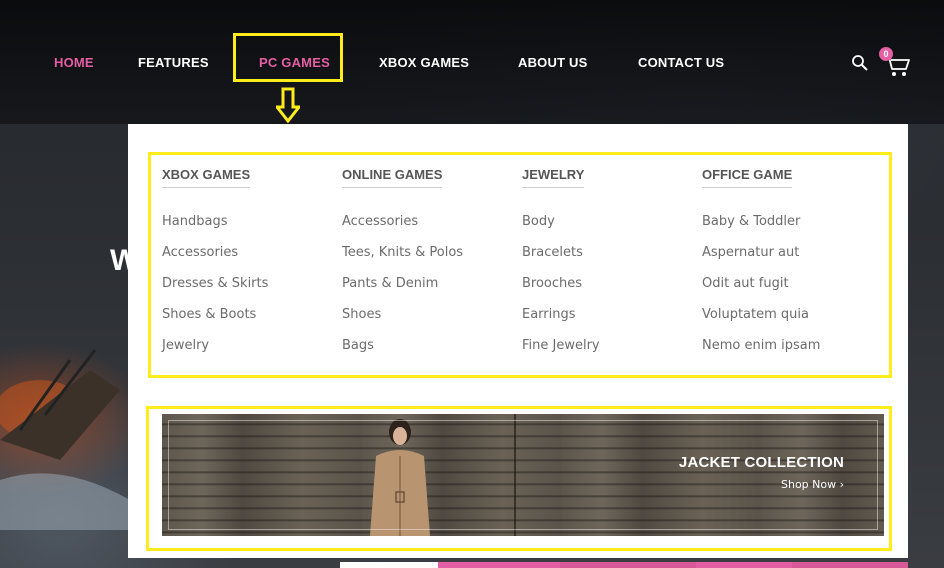 The height and width of the screenshot is (568, 944). What do you see at coordinates (681, 62) in the screenshot?
I see `nav-contact-us: CONTACT US` at bounding box center [681, 62].